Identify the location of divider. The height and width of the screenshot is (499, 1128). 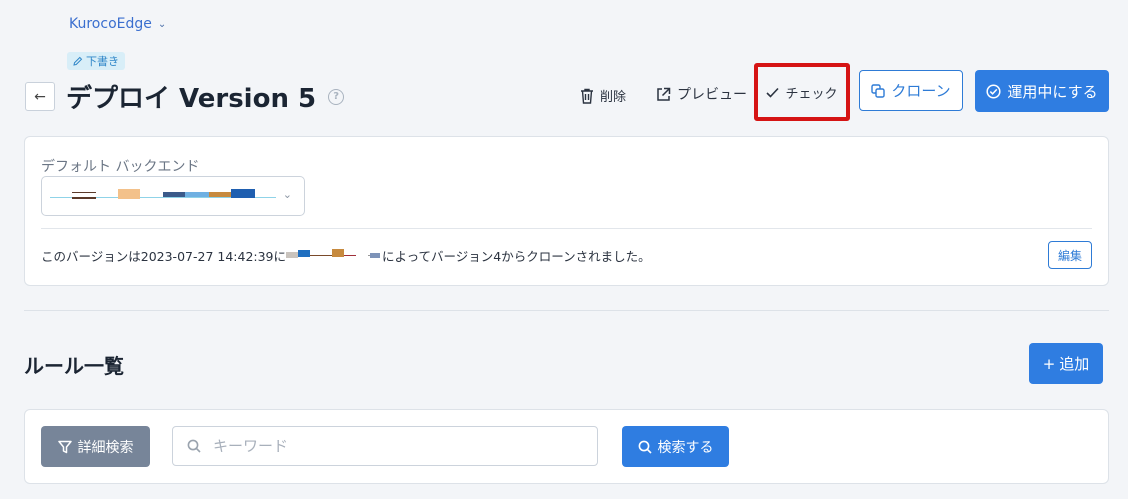
(566, 228).